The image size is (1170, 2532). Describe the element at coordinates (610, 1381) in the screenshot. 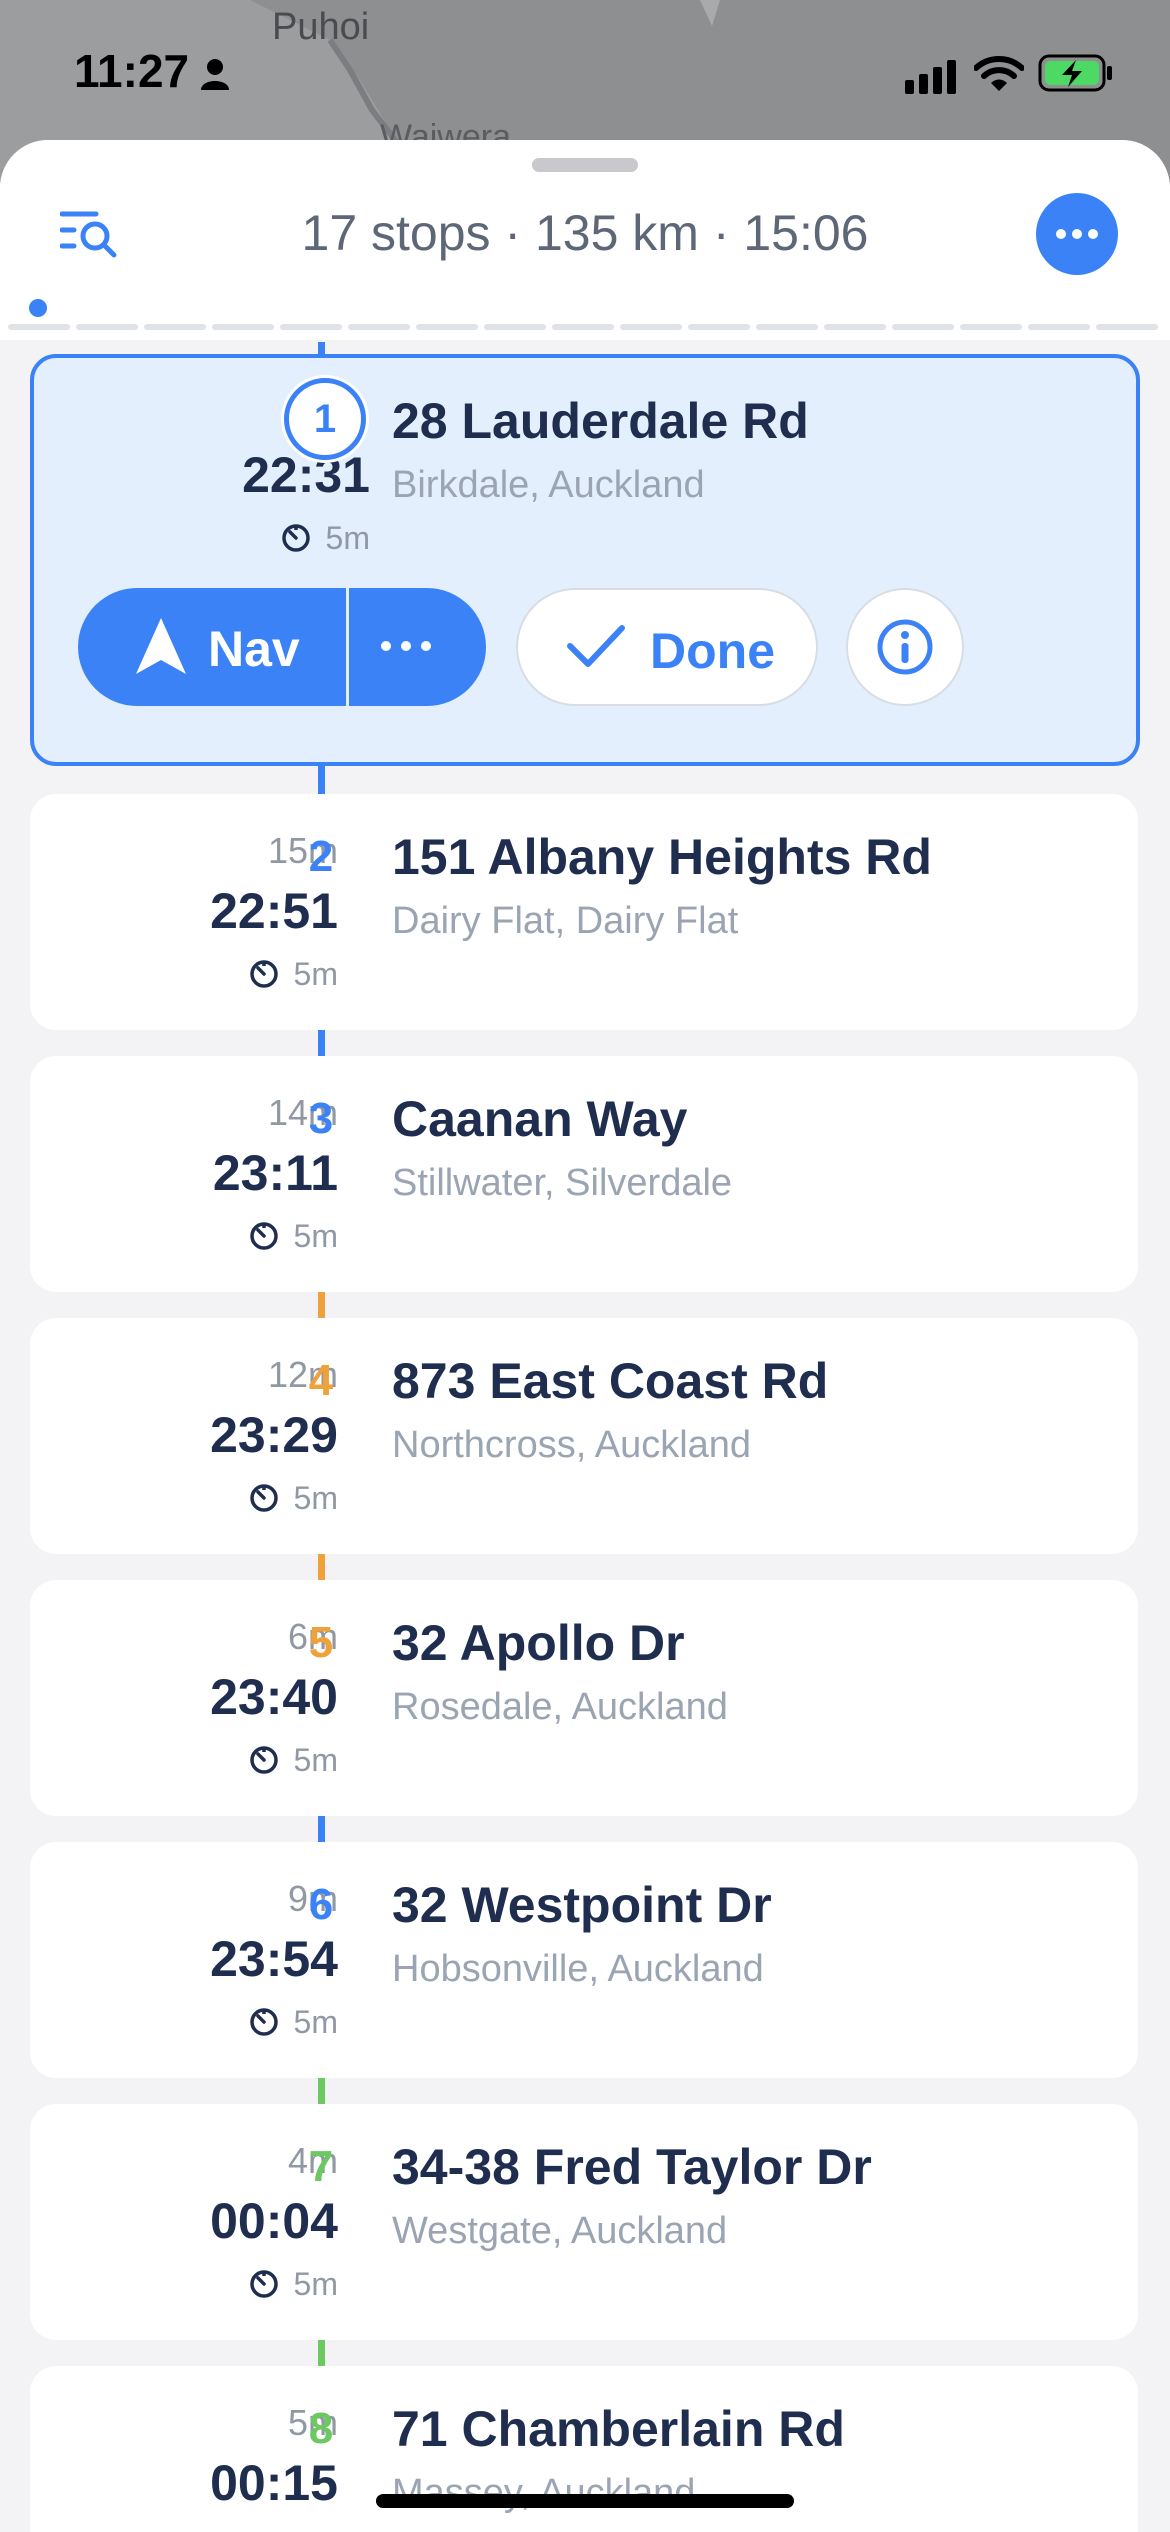

I see `stop-address: 873 East Coast Rd` at that location.